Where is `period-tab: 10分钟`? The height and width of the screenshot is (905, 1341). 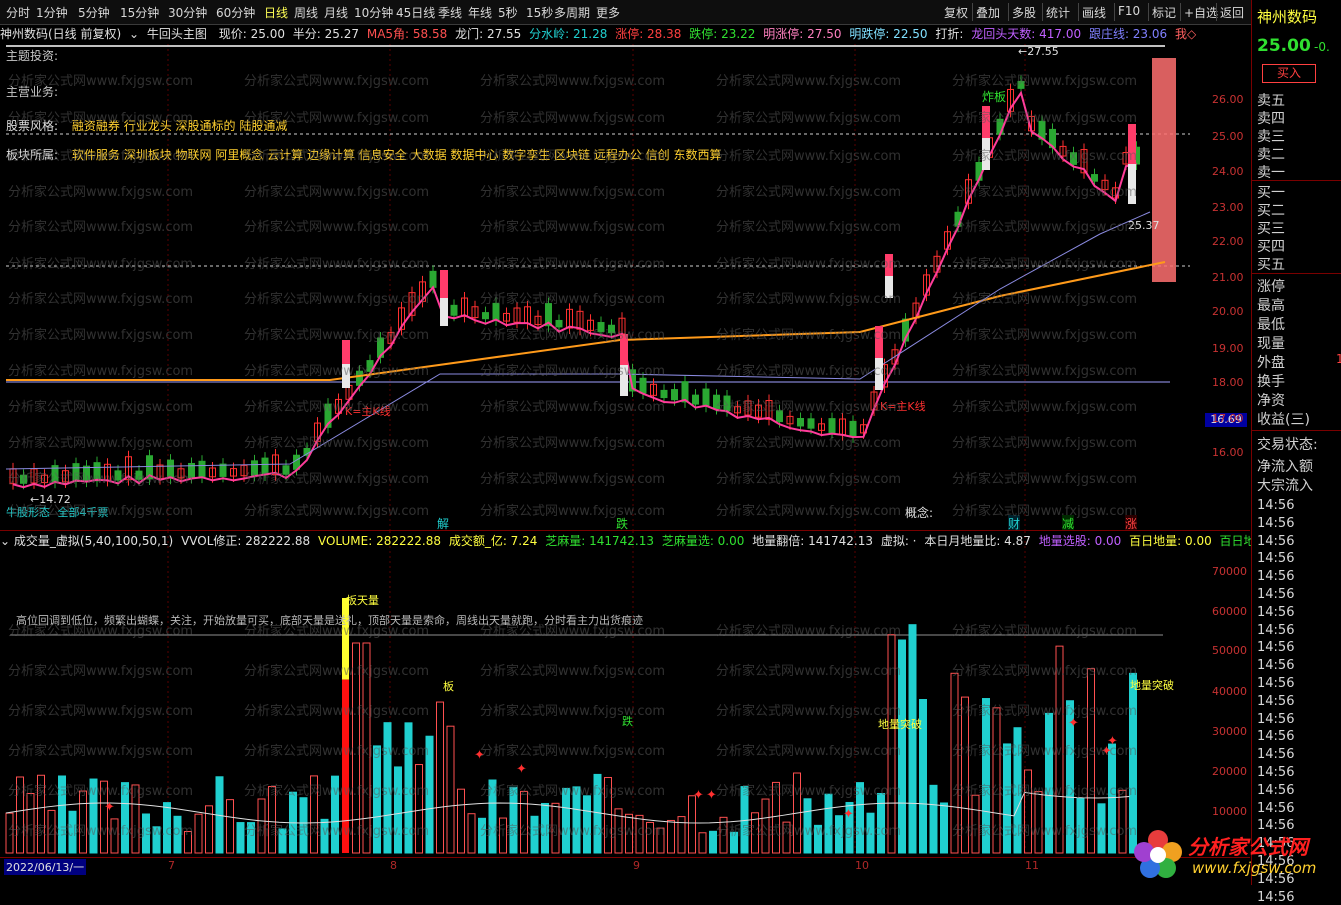 period-tab: 10分钟 is located at coordinates (373, 12).